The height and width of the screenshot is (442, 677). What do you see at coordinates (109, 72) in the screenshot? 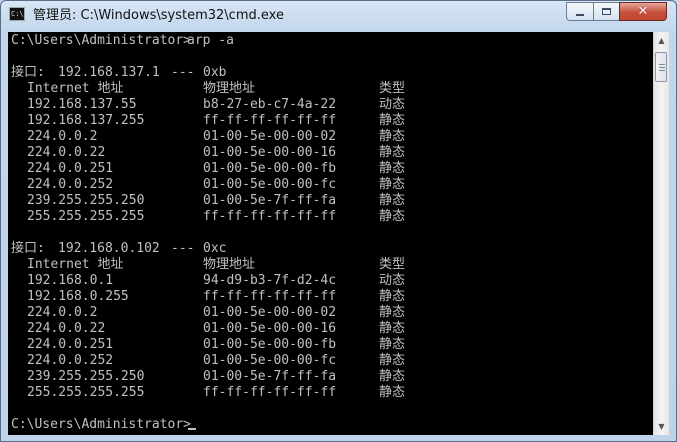
I see `interface-ip: 192.168.137.1` at bounding box center [109, 72].